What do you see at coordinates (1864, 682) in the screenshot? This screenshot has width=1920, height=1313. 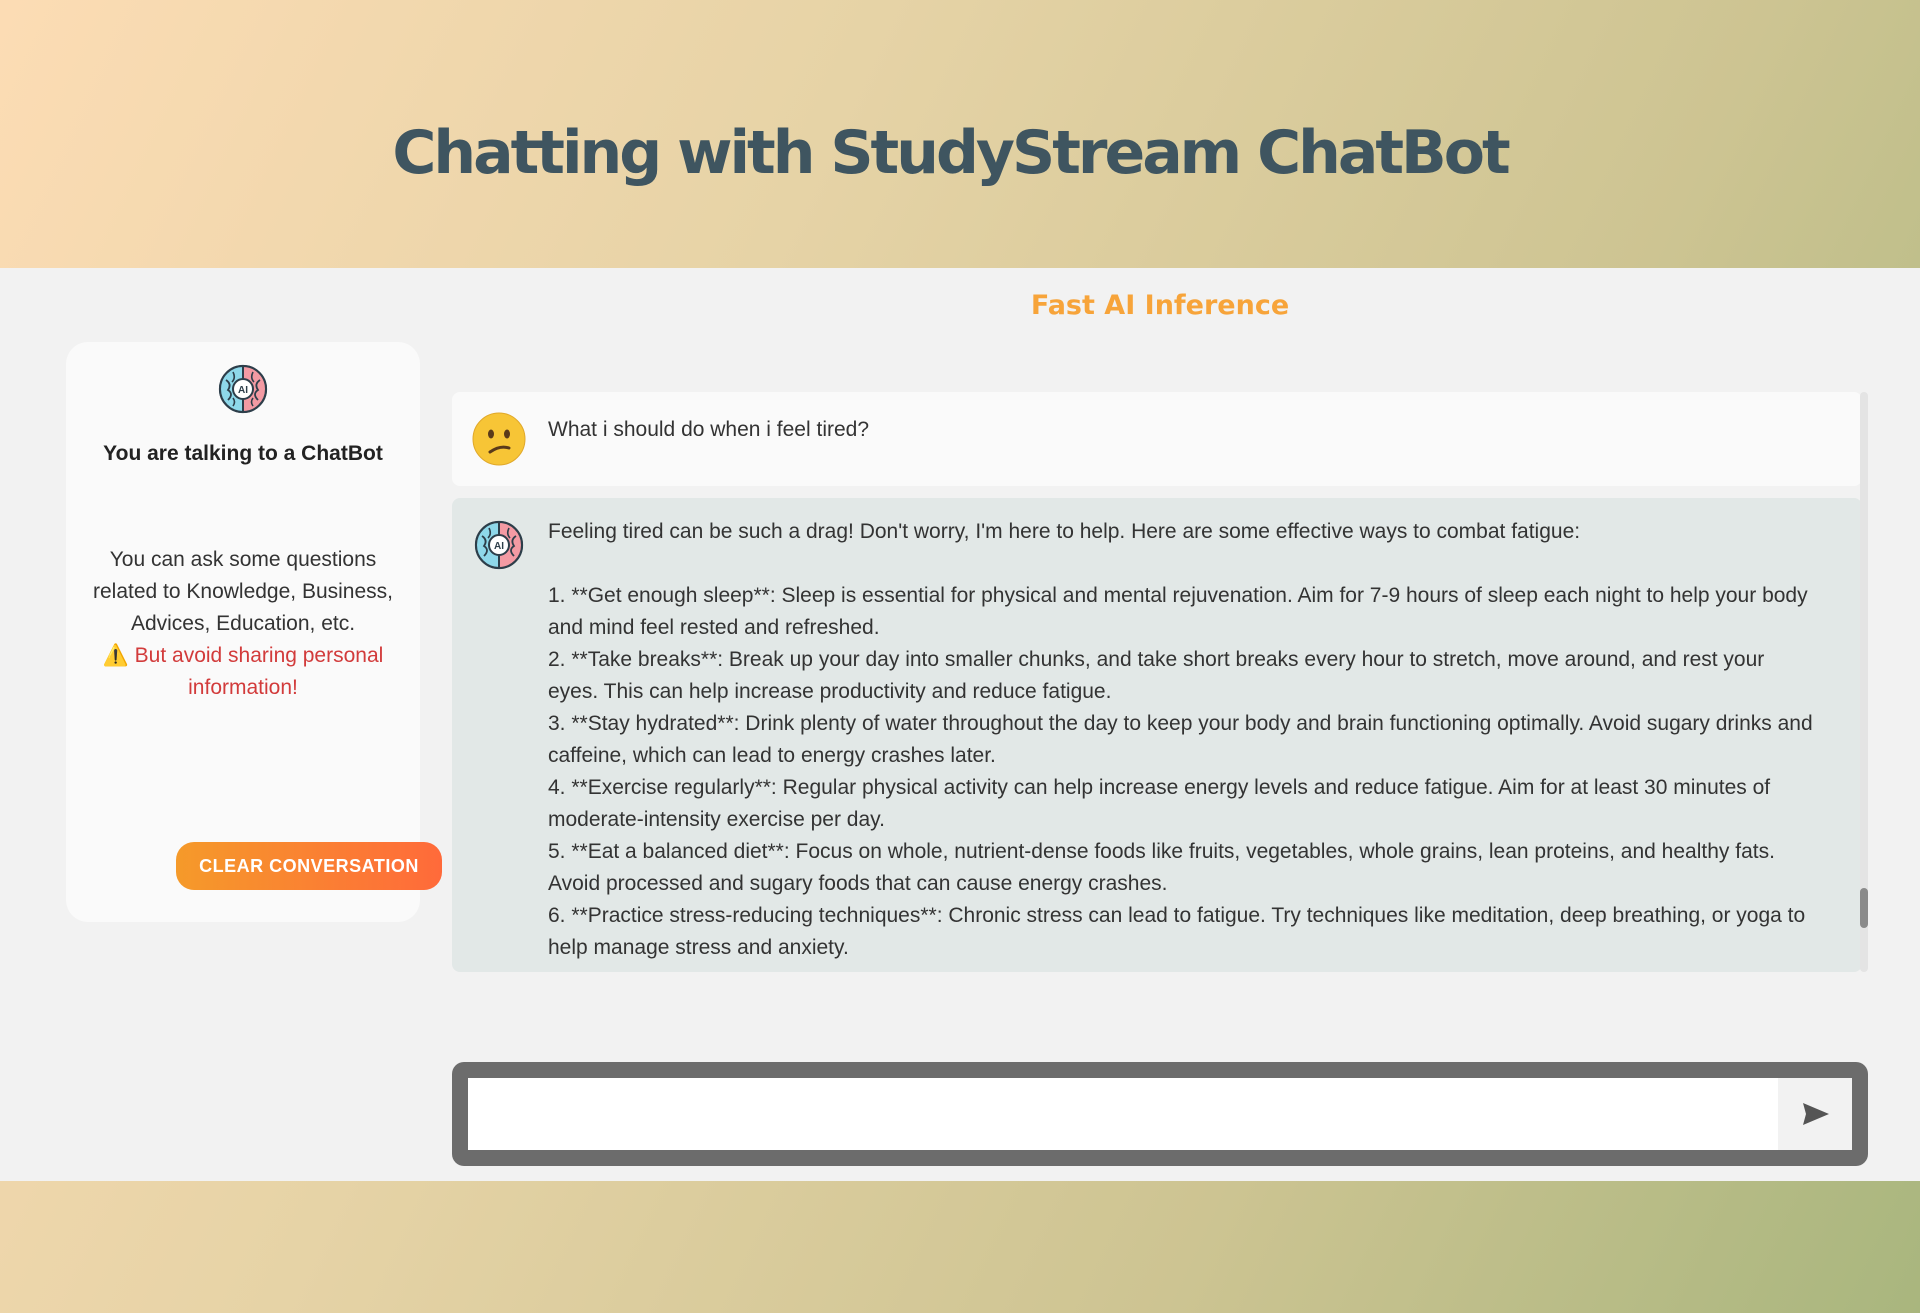 I see `chat-scrollbar` at bounding box center [1864, 682].